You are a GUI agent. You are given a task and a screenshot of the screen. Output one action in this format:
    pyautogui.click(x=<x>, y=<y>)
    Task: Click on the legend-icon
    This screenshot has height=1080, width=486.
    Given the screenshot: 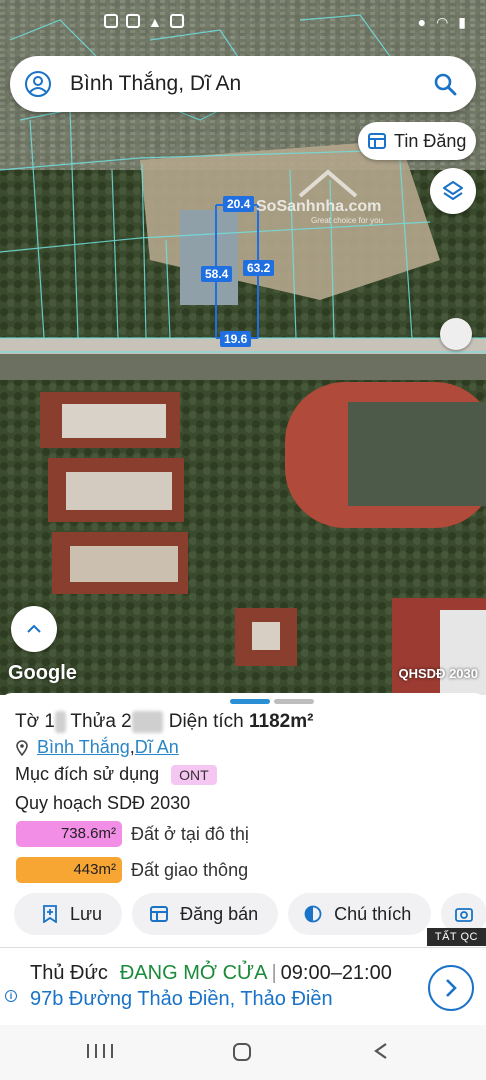 What is the action you would take?
    pyautogui.click(x=313, y=914)
    